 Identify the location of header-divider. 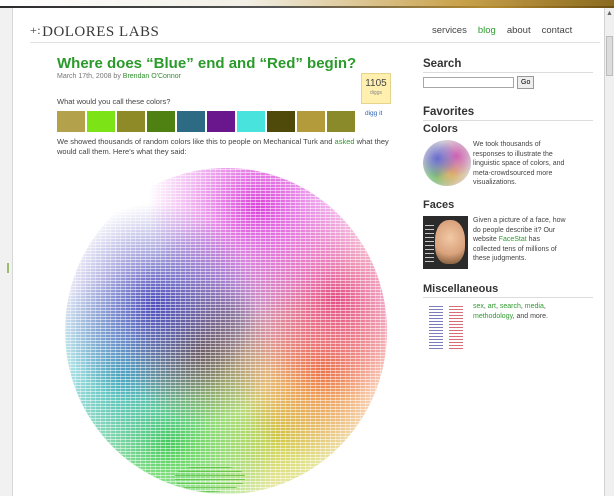
(315, 42).